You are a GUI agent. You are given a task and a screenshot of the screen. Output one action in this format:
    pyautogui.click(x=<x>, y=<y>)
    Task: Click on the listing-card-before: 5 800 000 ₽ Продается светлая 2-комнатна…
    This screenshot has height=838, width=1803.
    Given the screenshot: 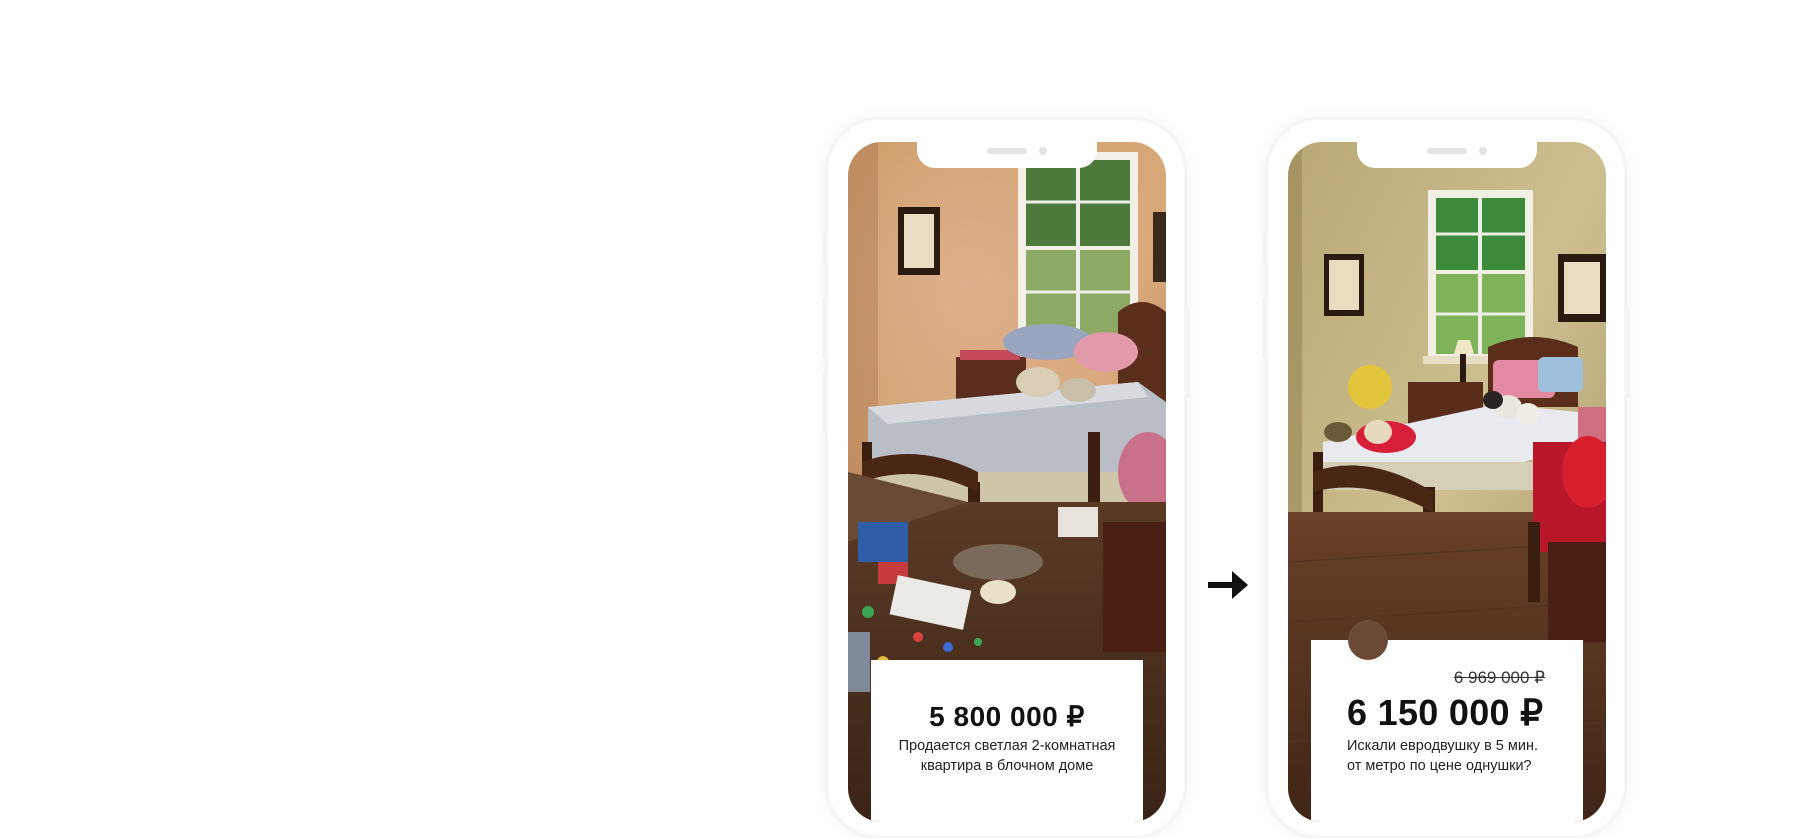 What is the action you would take?
    pyautogui.click(x=1007, y=741)
    